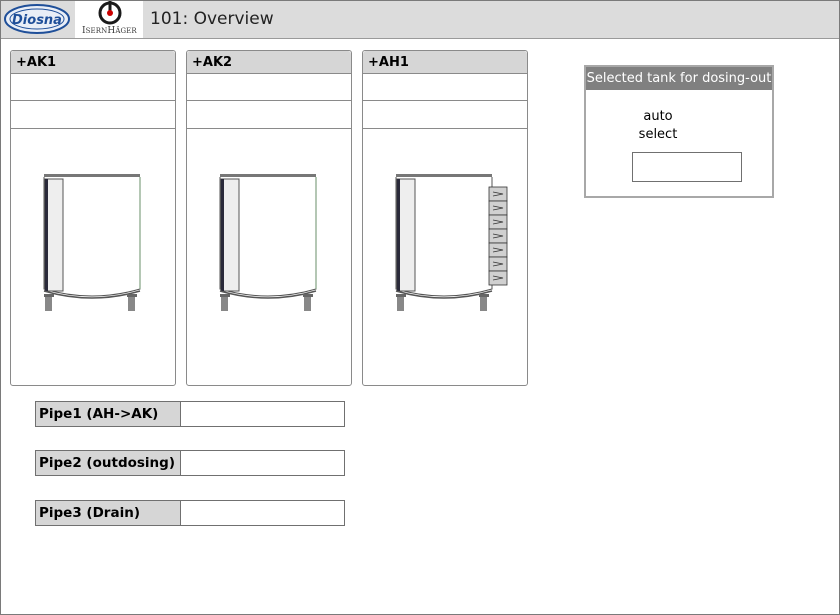 The height and width of the screenshot is (615, 840). What do you see at coordinates (658, 134) in the screenshot?
I see `mode-line-select: select` at bounding box center [658, 134].